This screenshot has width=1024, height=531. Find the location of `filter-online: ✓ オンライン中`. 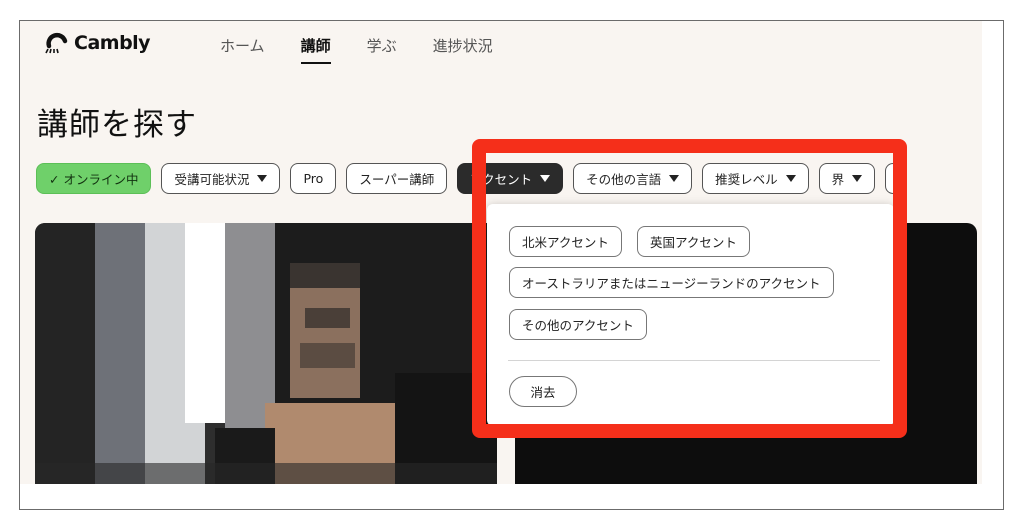

filter-online: ✓ オンライン中 is located at coordinates (94, 178).